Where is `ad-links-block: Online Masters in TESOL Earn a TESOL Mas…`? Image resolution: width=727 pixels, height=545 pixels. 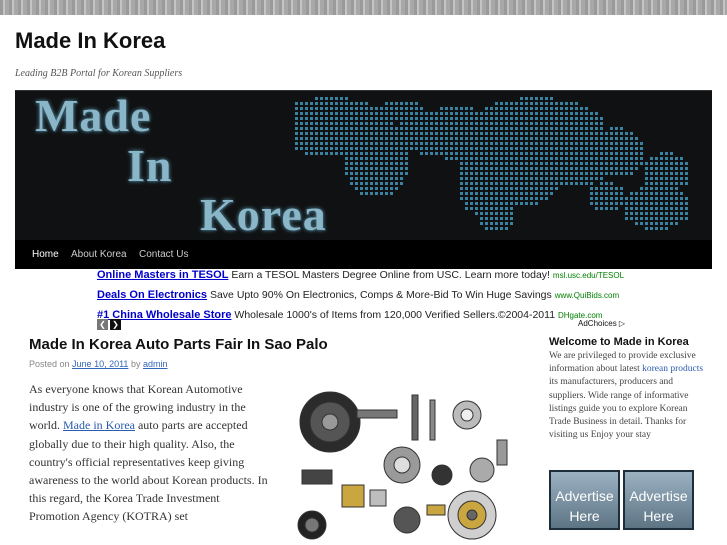 ad-links-block: Online Masters in TESOL Earn a TESOL Mas… is located at coordinates (377, 295).